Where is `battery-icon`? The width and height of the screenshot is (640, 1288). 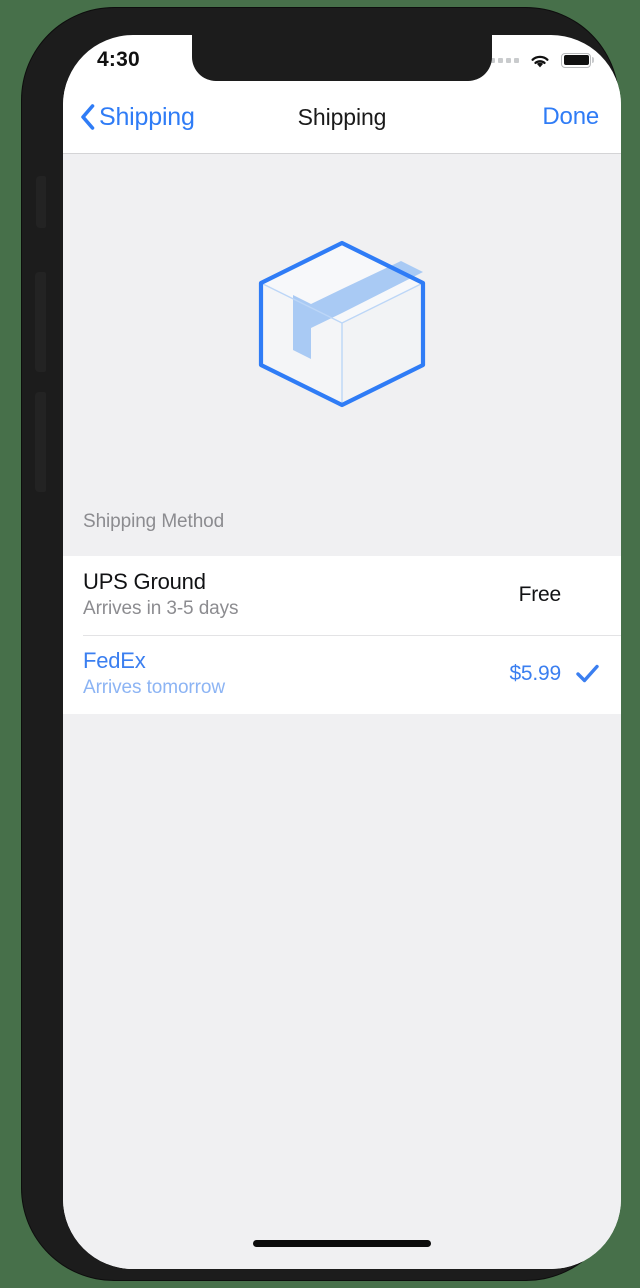 battery-icon is located at coordinates (576, 60).